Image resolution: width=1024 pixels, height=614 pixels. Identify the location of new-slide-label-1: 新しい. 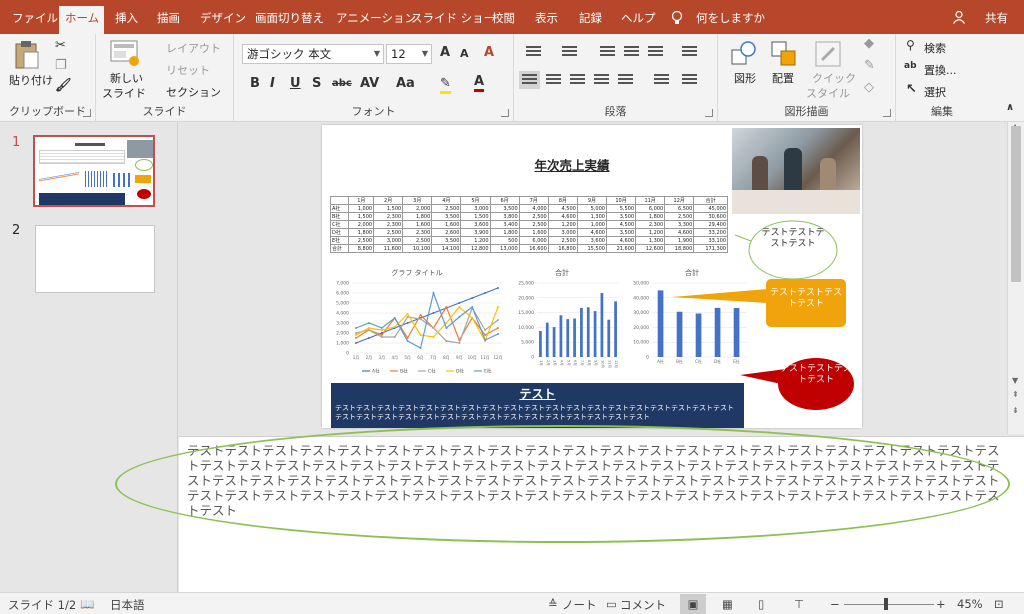
(126, 78).